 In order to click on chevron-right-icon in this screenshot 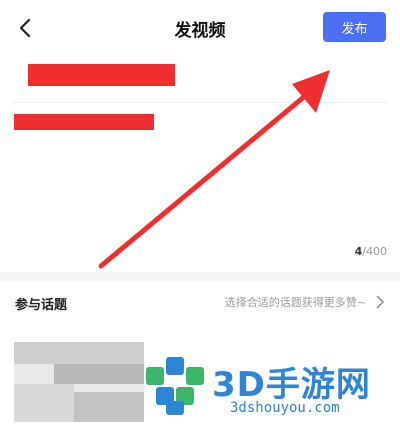, I will do `click(380, 302)`.